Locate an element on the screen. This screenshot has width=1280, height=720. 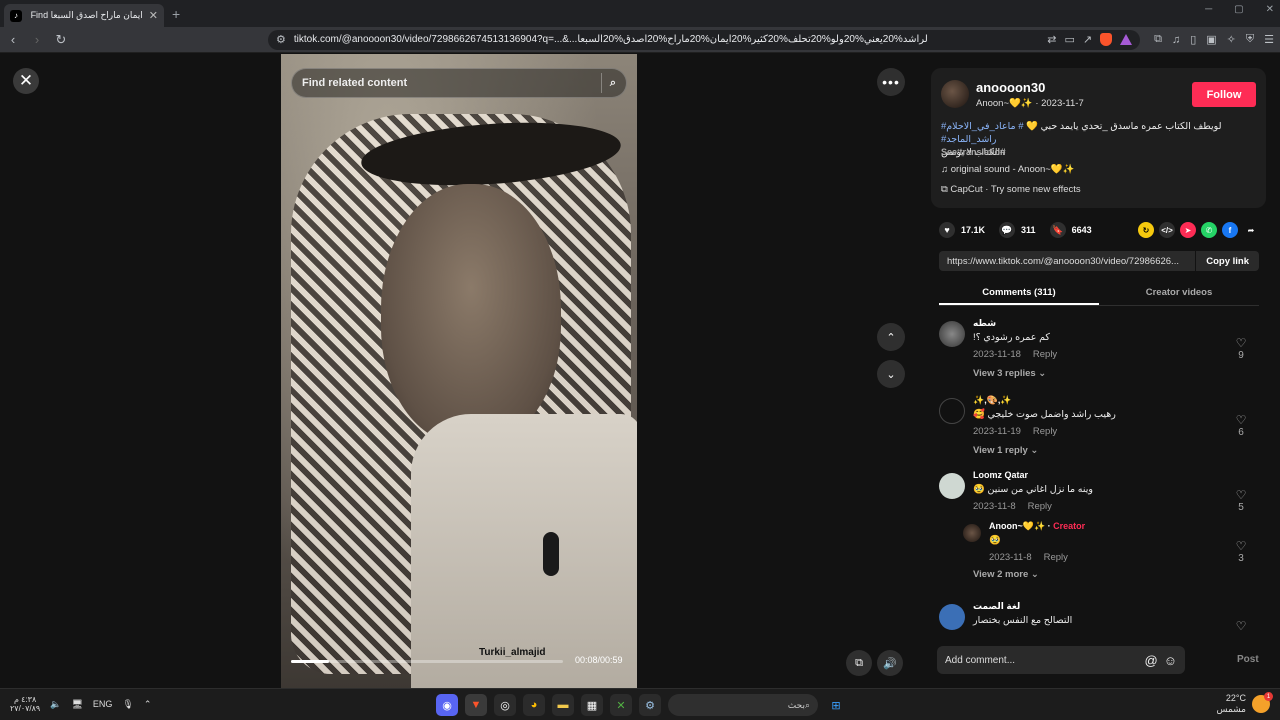
comment-like: ♡ 6 is located at coordinates (1241, 425).